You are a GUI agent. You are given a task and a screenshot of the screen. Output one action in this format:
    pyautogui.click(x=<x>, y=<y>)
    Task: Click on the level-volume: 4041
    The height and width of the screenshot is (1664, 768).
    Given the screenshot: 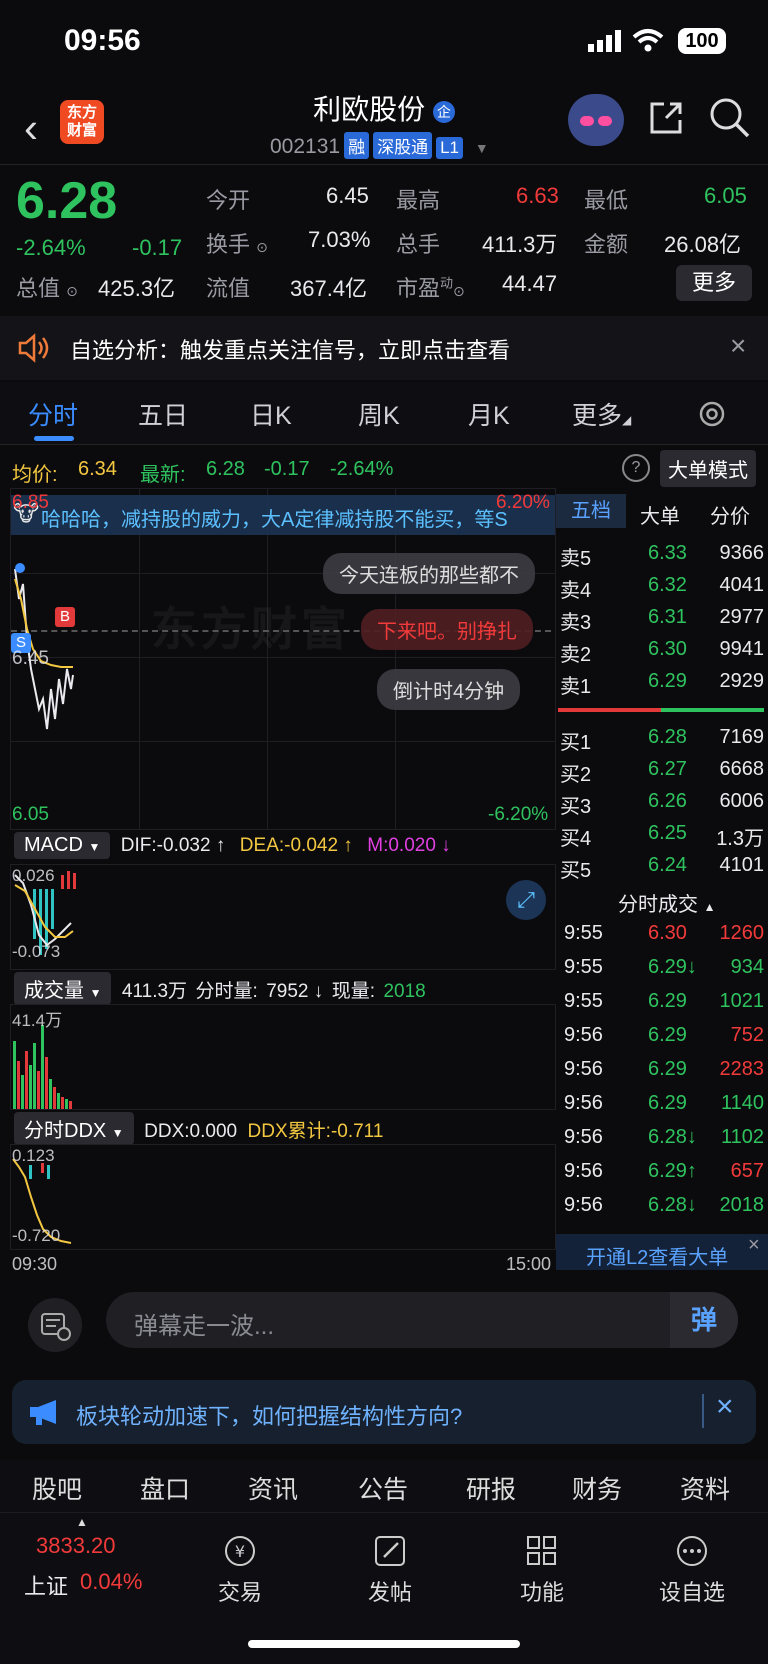 What is the action you would take?
    pyautogui.click(x=742, y=585)
    